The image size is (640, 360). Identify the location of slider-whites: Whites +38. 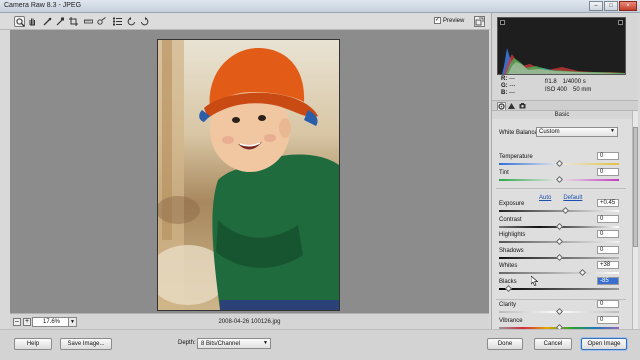
(559, 269).